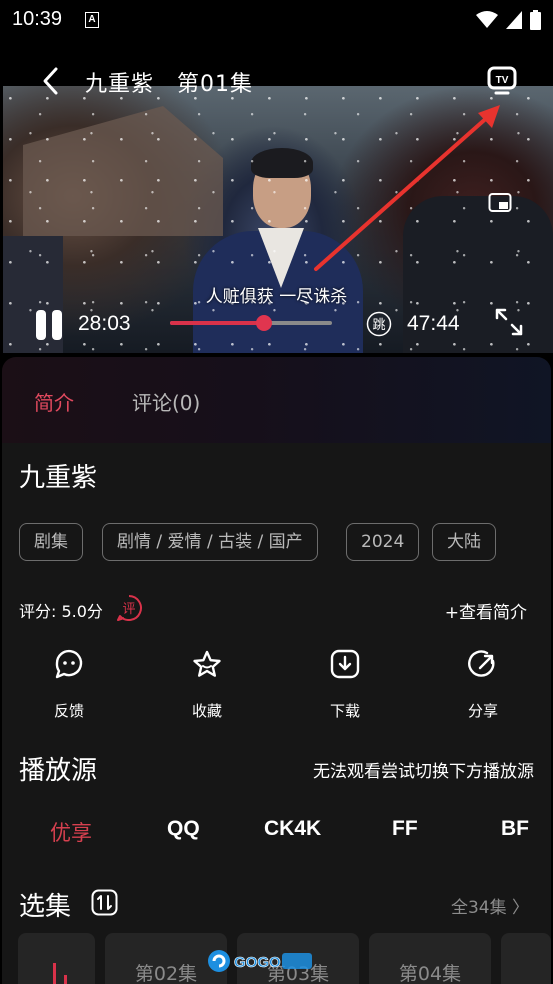  What do you see at coordinates (430, 958) in the screenshot?
I see `episode-card: 第04集` at bounding box center [430, 958].